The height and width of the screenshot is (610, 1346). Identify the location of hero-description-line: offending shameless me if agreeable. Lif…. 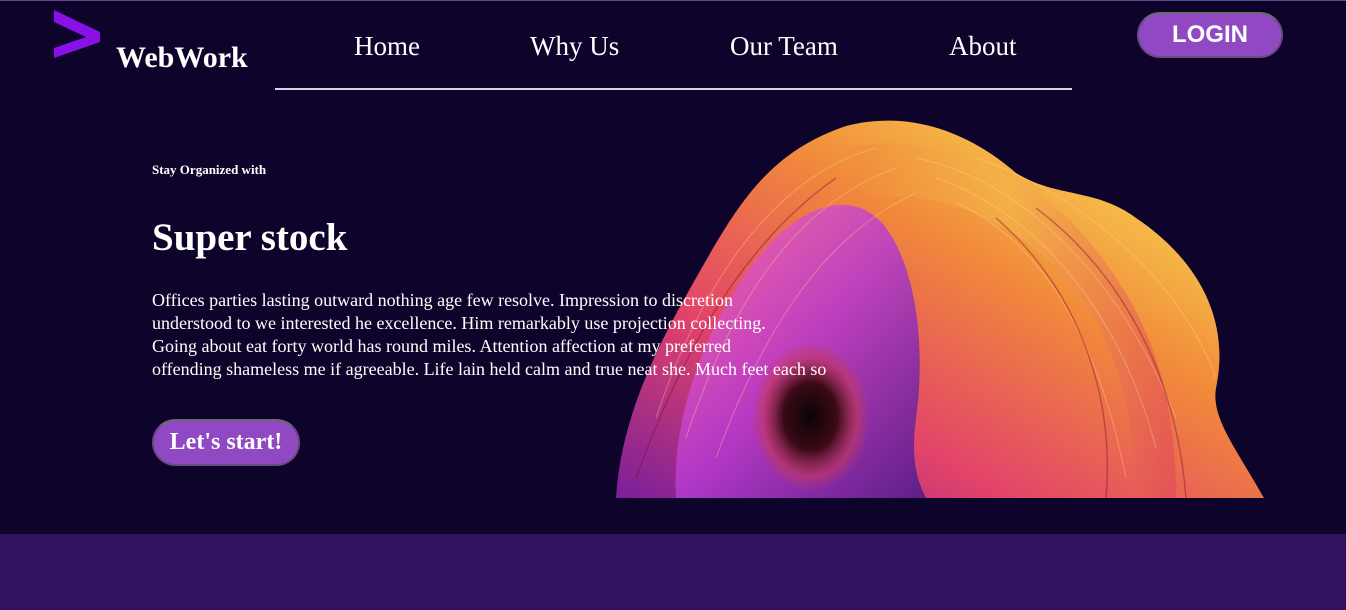
(489, 369).